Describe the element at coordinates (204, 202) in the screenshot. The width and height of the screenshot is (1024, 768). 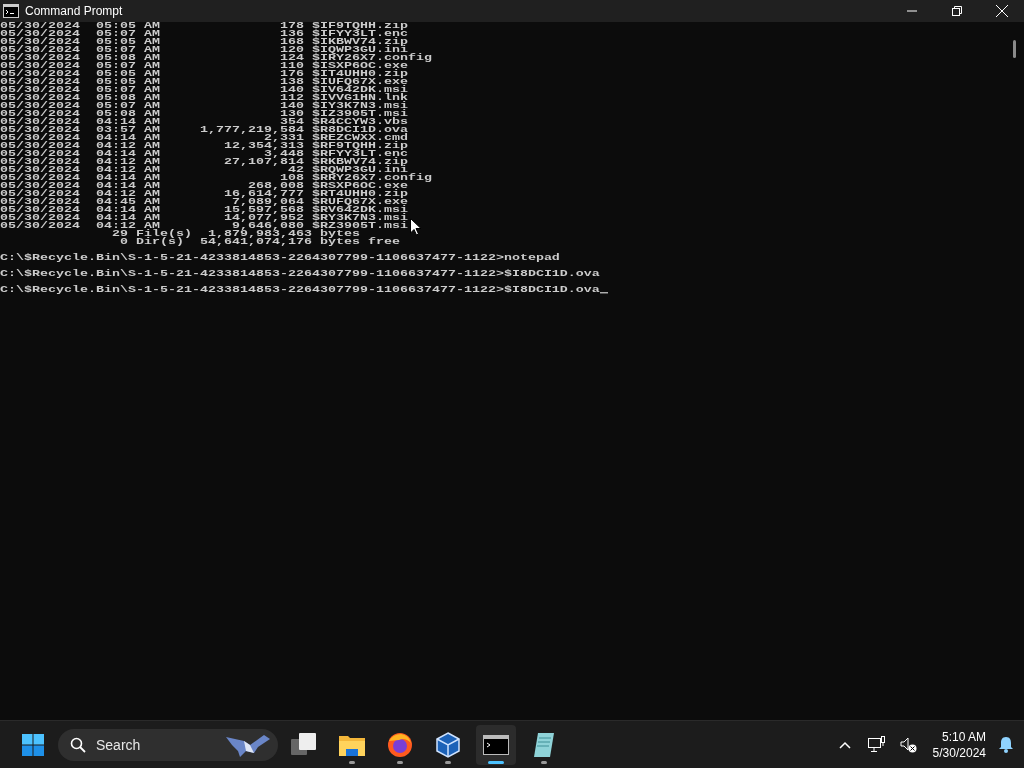
I see `console-line: 05/30/2024 04:45 AM 7,089,064 $RUFQ67X.exe` at that location.